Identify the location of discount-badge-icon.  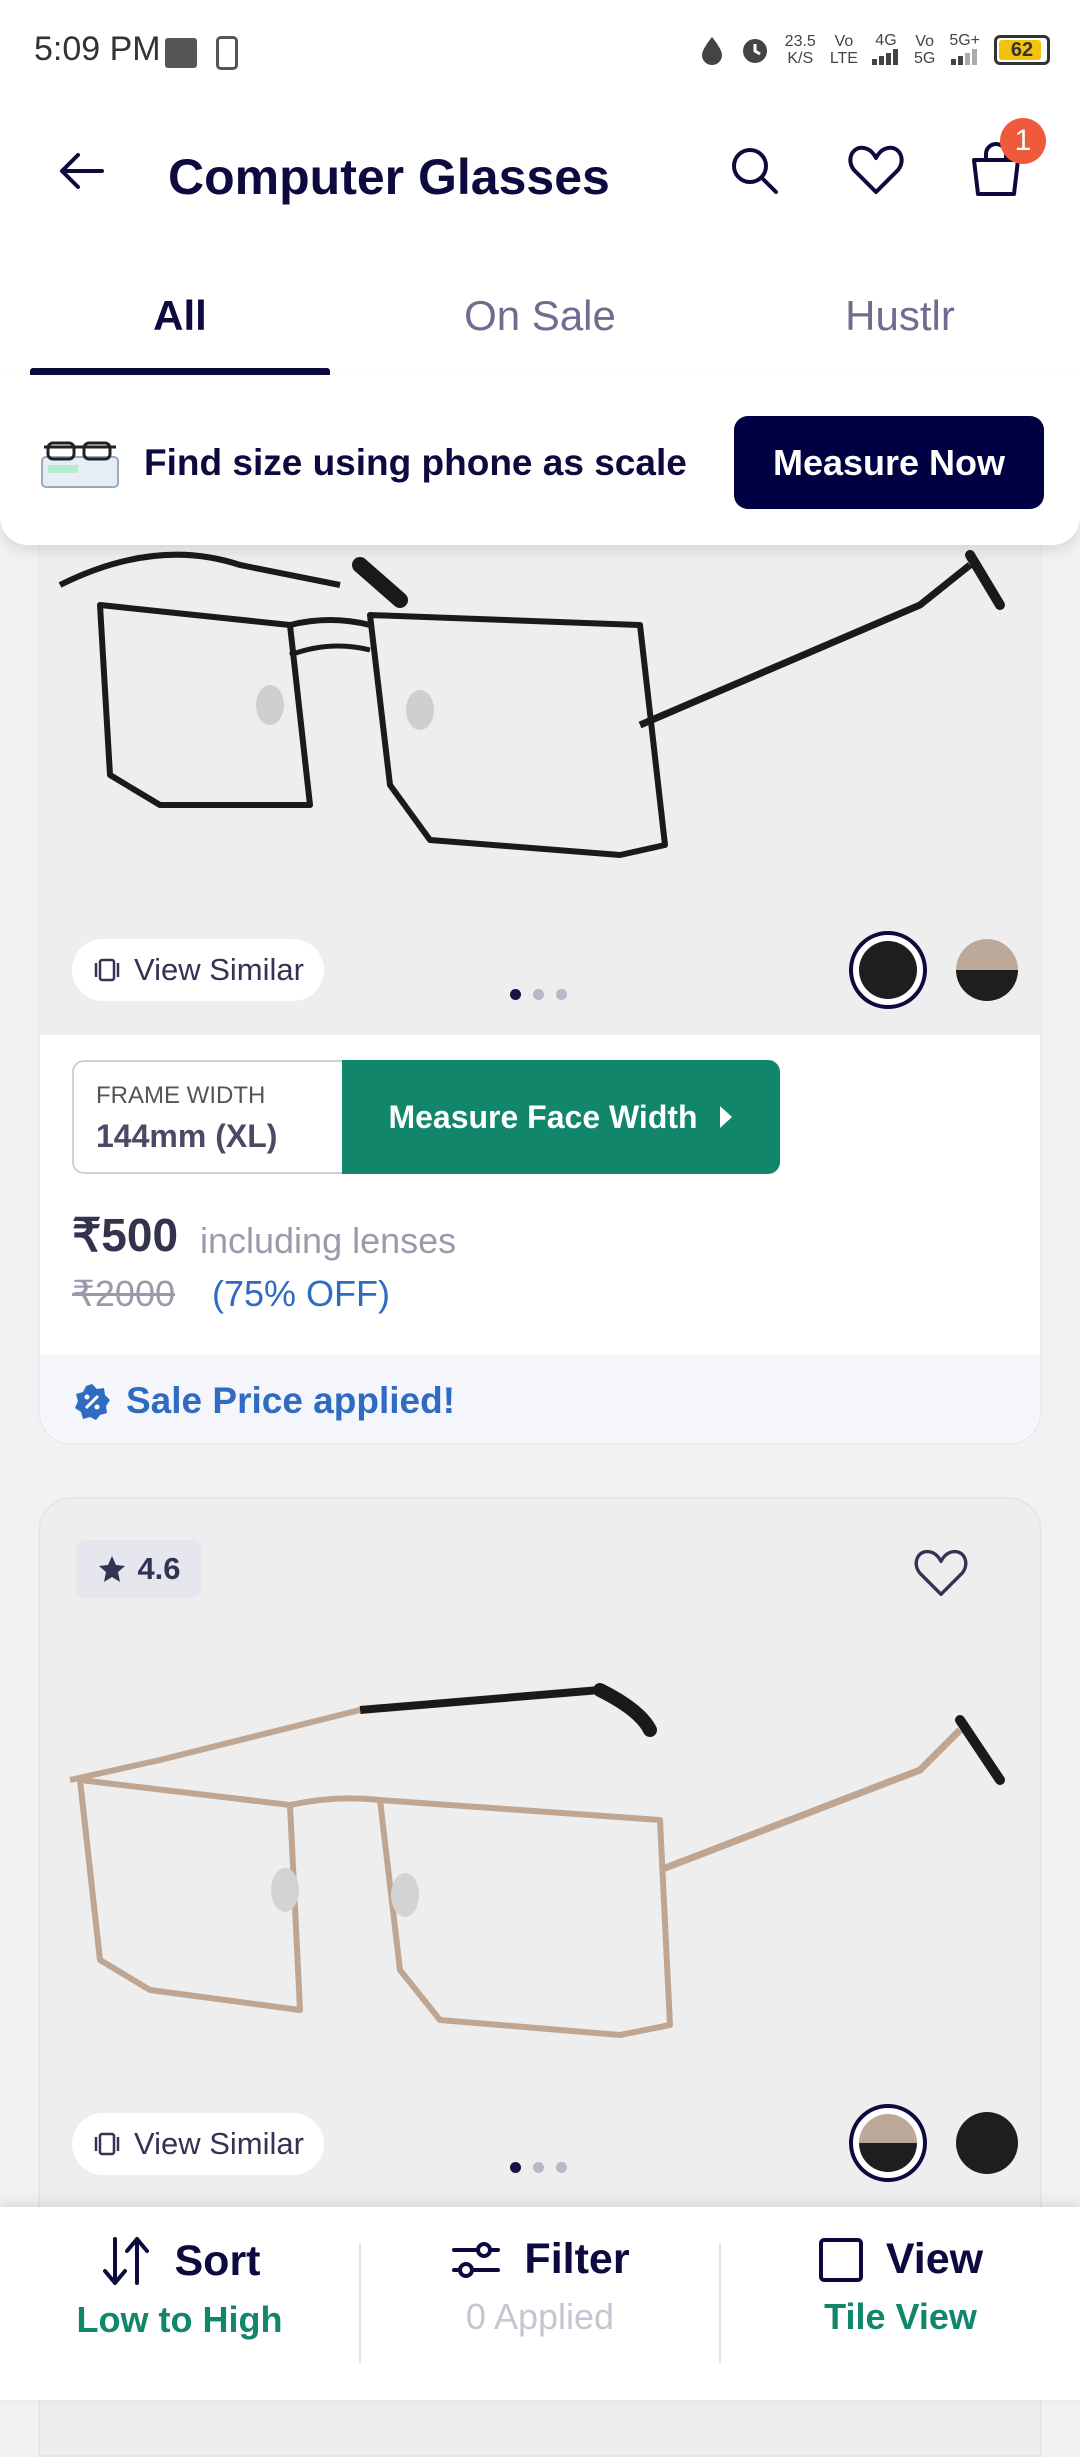
(92, 1402).